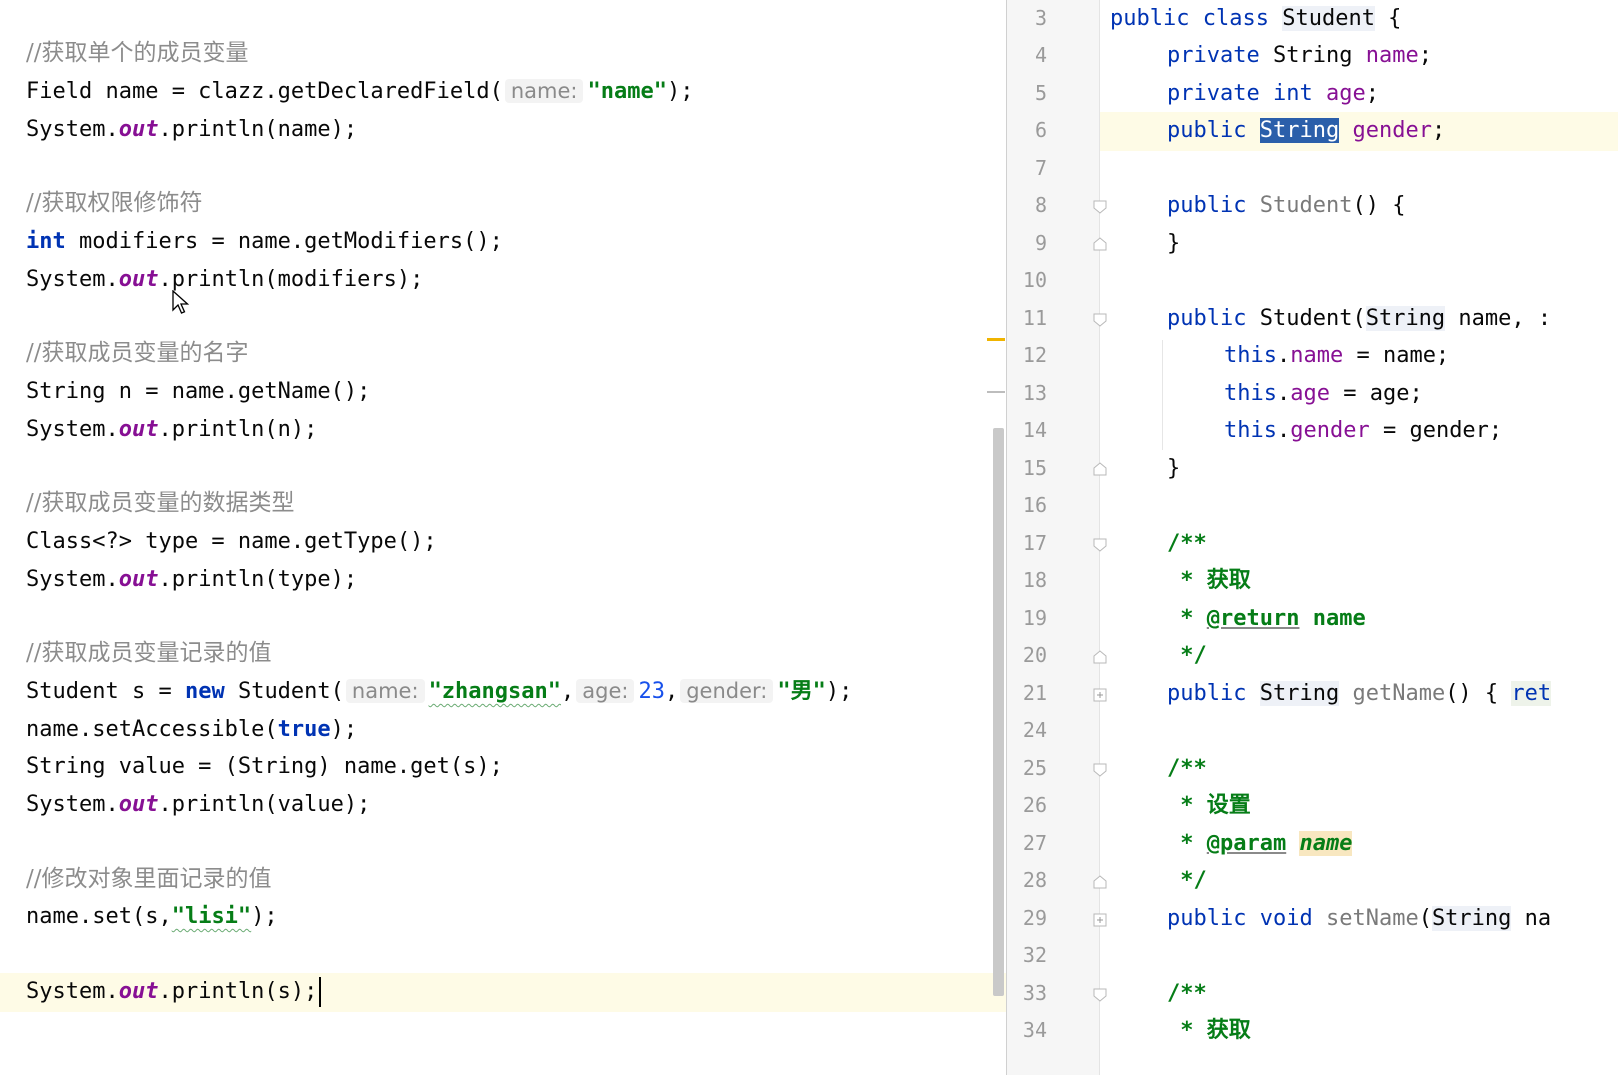 The width and height of the screenshot is (1618, 1075). I want to click on code-line: int modifiers = name.getModifiers();, so click(264, 241).